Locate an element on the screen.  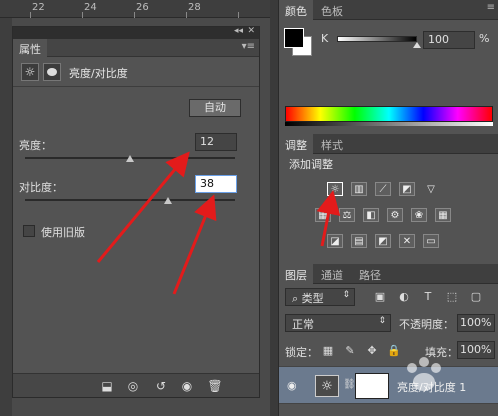
panel-titlebar: ◂◂ ✕ is located at coordinates (136, 32).